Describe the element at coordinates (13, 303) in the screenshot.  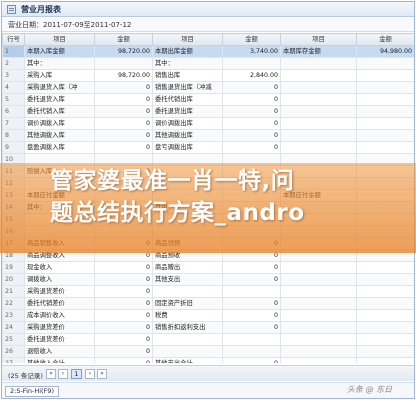
I see `cell-row-number: 22` at that location.